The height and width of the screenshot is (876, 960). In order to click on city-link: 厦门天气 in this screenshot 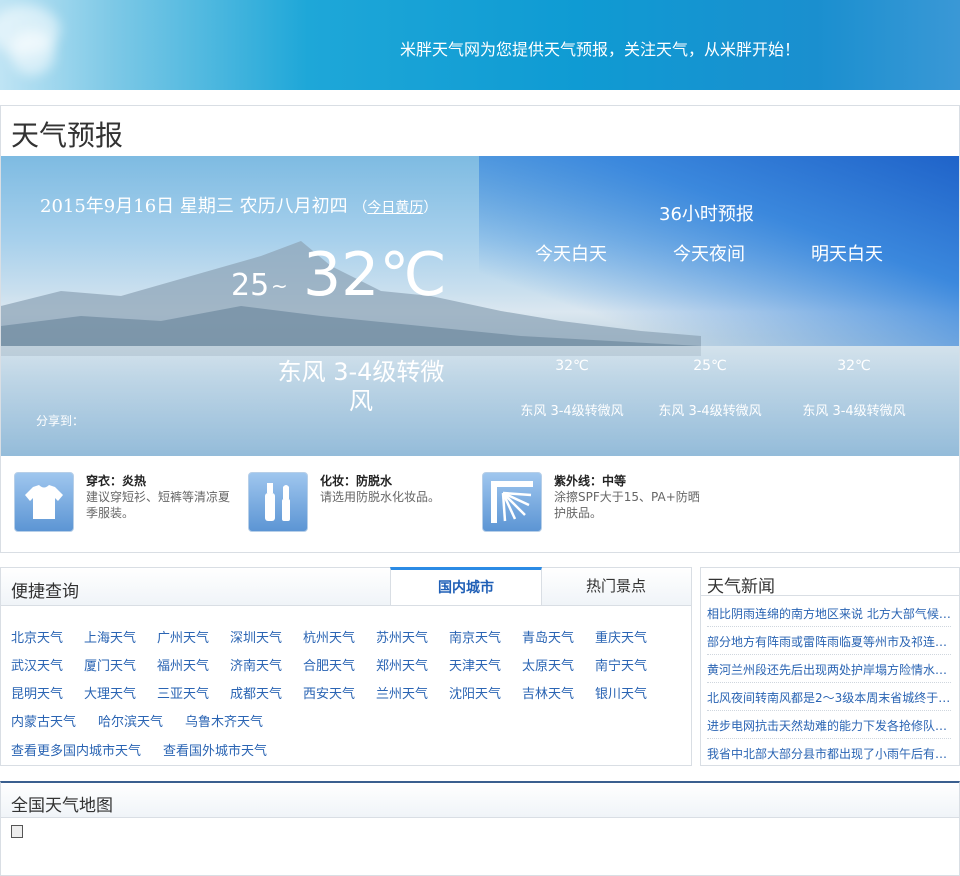, I will do `click(110, 664)`.